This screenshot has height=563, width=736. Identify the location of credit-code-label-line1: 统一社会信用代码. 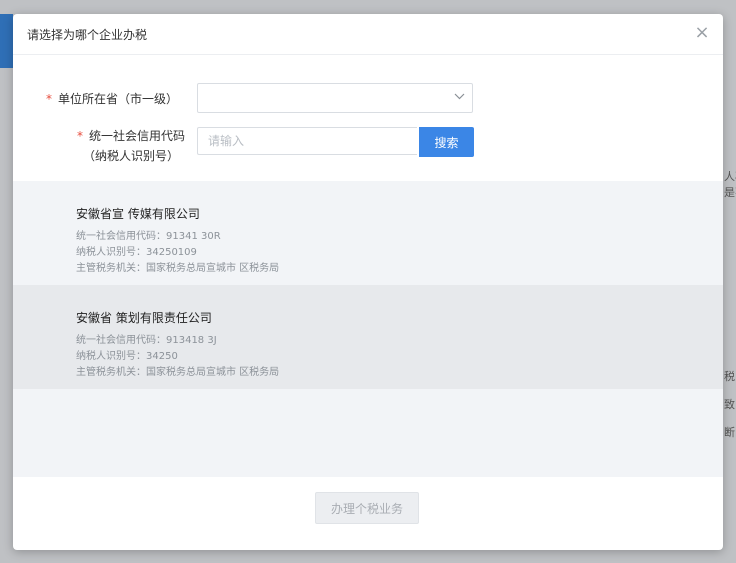
(136, 136).